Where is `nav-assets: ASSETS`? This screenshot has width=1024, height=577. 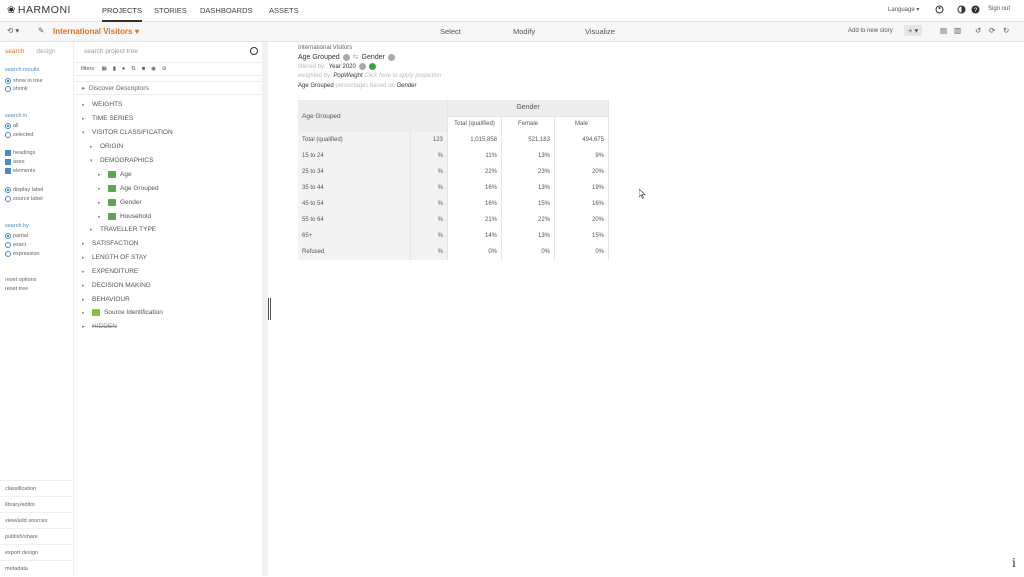
nav-assets: ASSETS is located at coordinates (284, 10).